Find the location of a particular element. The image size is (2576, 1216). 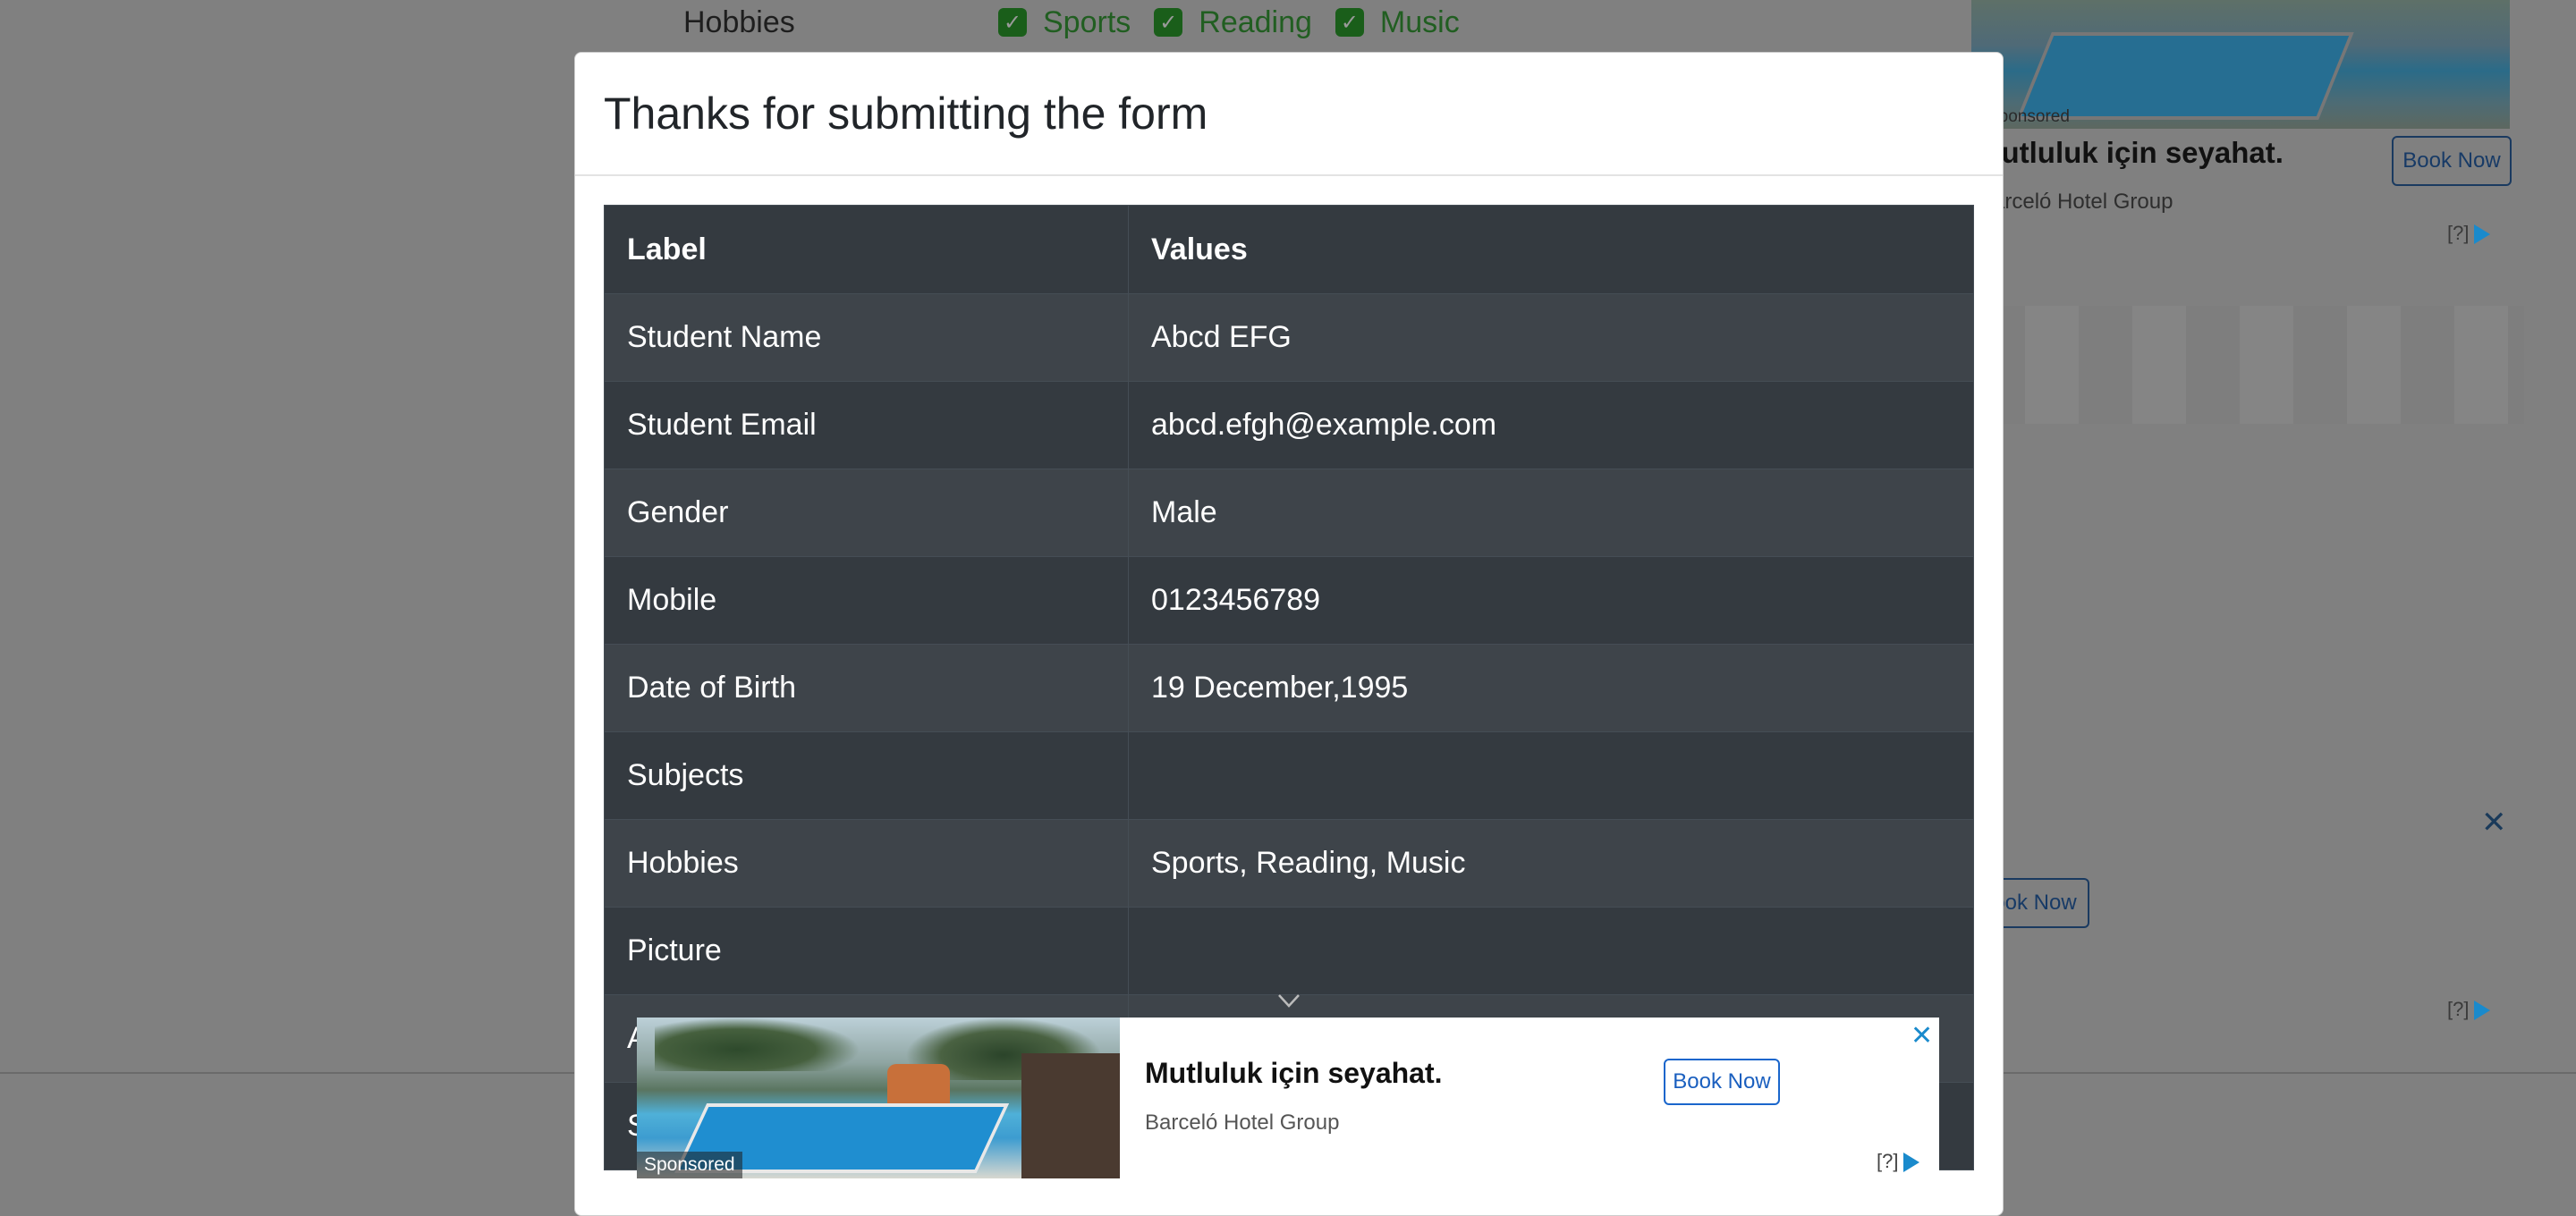

table-row: Picture is located at coordinates (1289, 951).